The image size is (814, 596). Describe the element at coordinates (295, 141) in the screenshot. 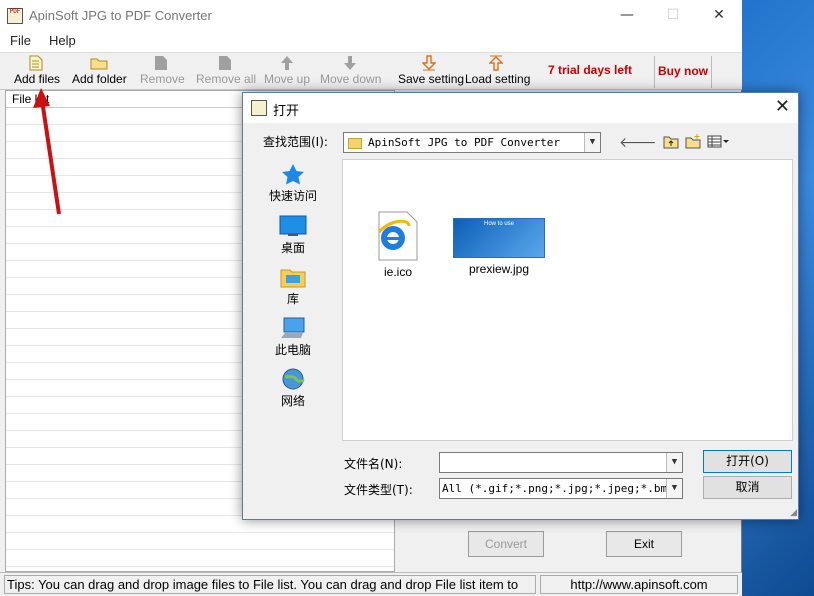

I see `look-in-label: 查找范围(I):` at that location.